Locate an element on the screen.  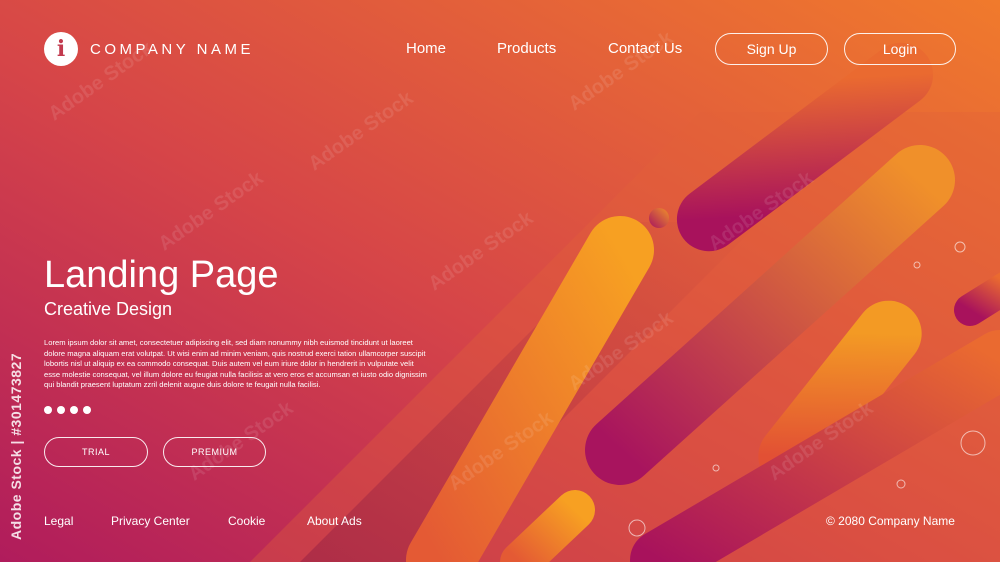
hero-subtitle: Creative Design is located at coordinates (108, 309).